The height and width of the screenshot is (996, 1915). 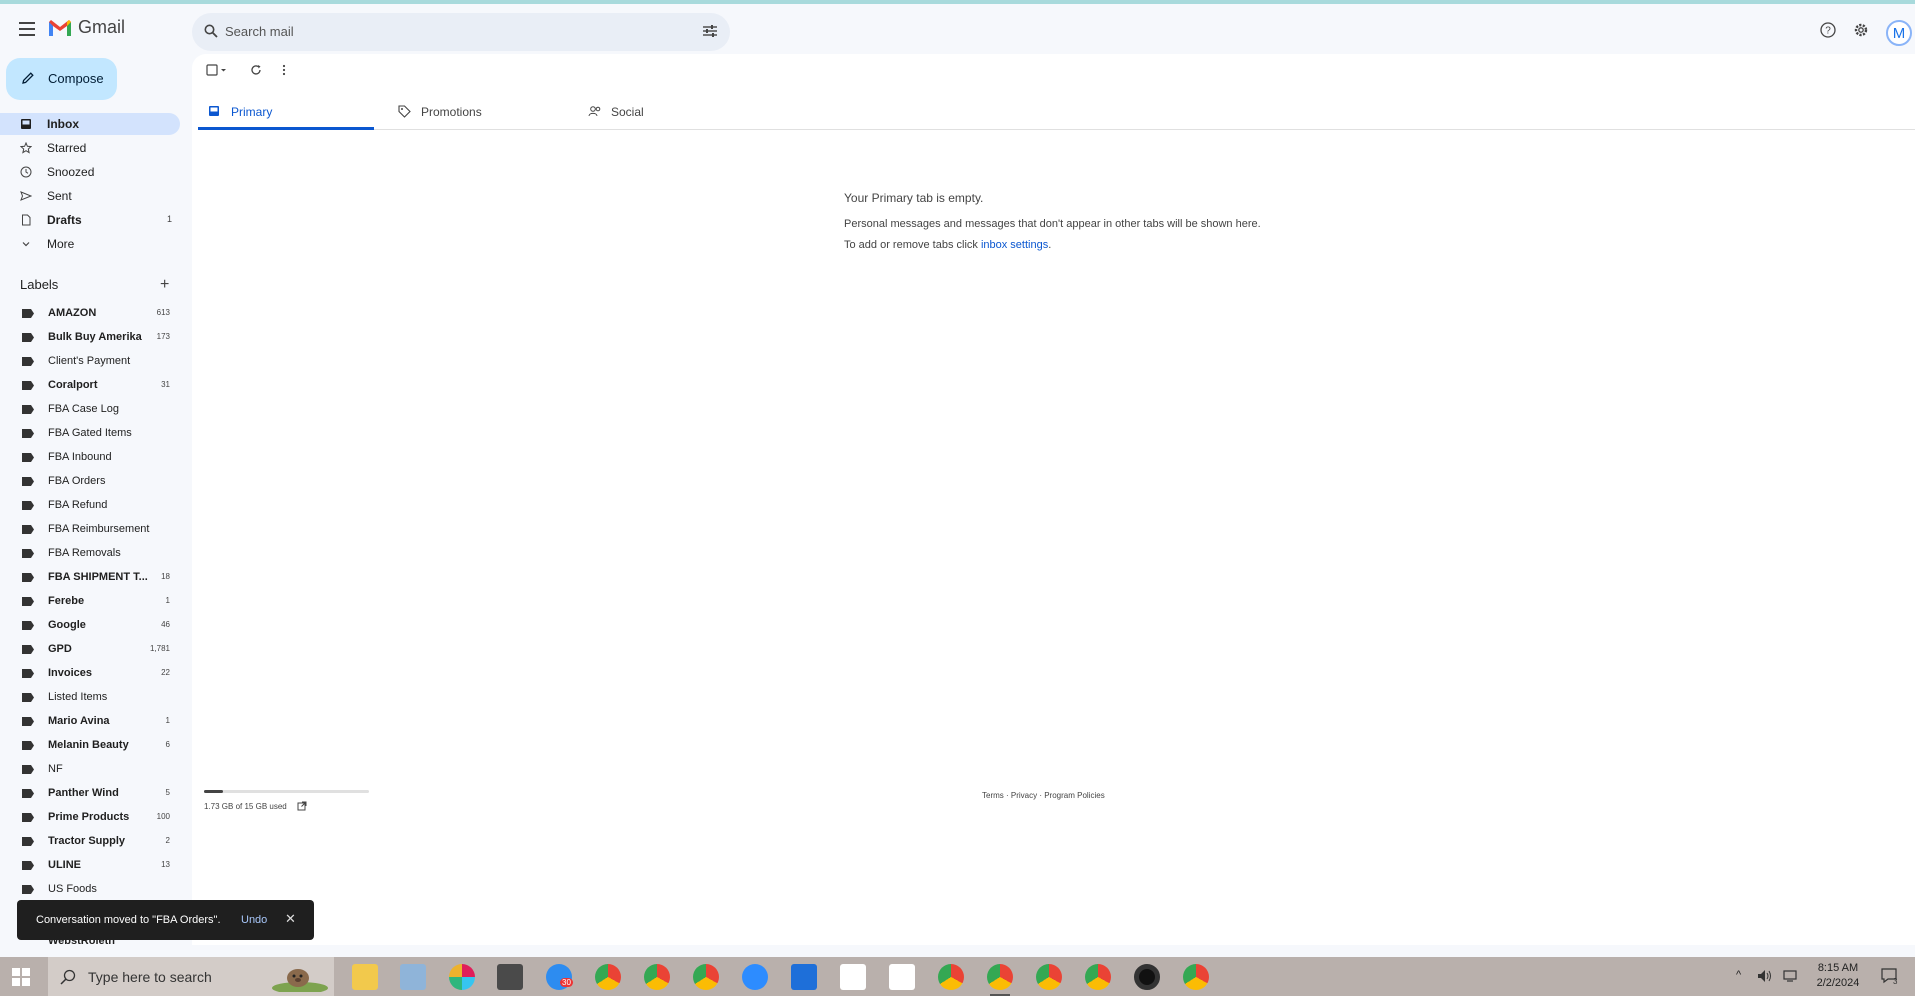 What do you see at coordinates (286, 111) in the screenshot?
I see `tab-primary: Primary` at bounding box center [286, 111].